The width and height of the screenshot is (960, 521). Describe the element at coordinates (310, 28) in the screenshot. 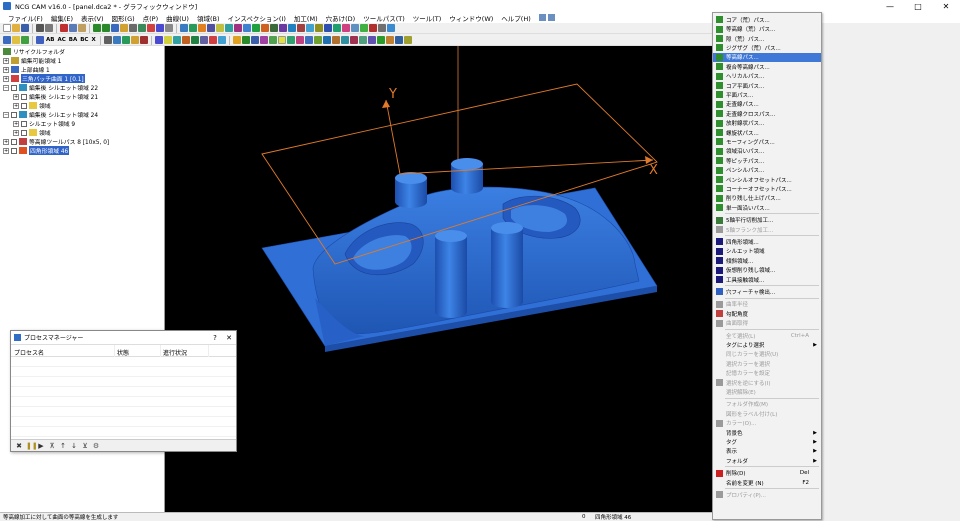

I see `stock-icon` at that location.